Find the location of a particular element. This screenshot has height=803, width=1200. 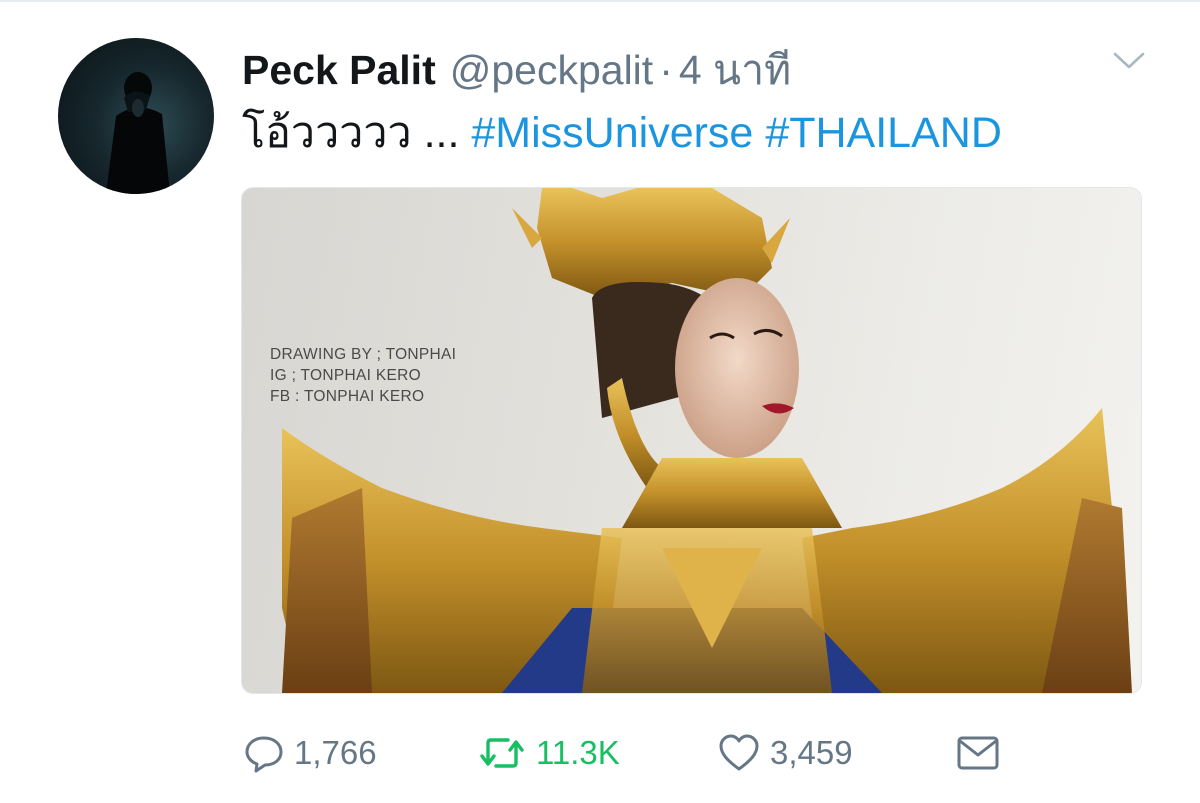

reply-count: 1,766 is located at coordinates (335, 752).